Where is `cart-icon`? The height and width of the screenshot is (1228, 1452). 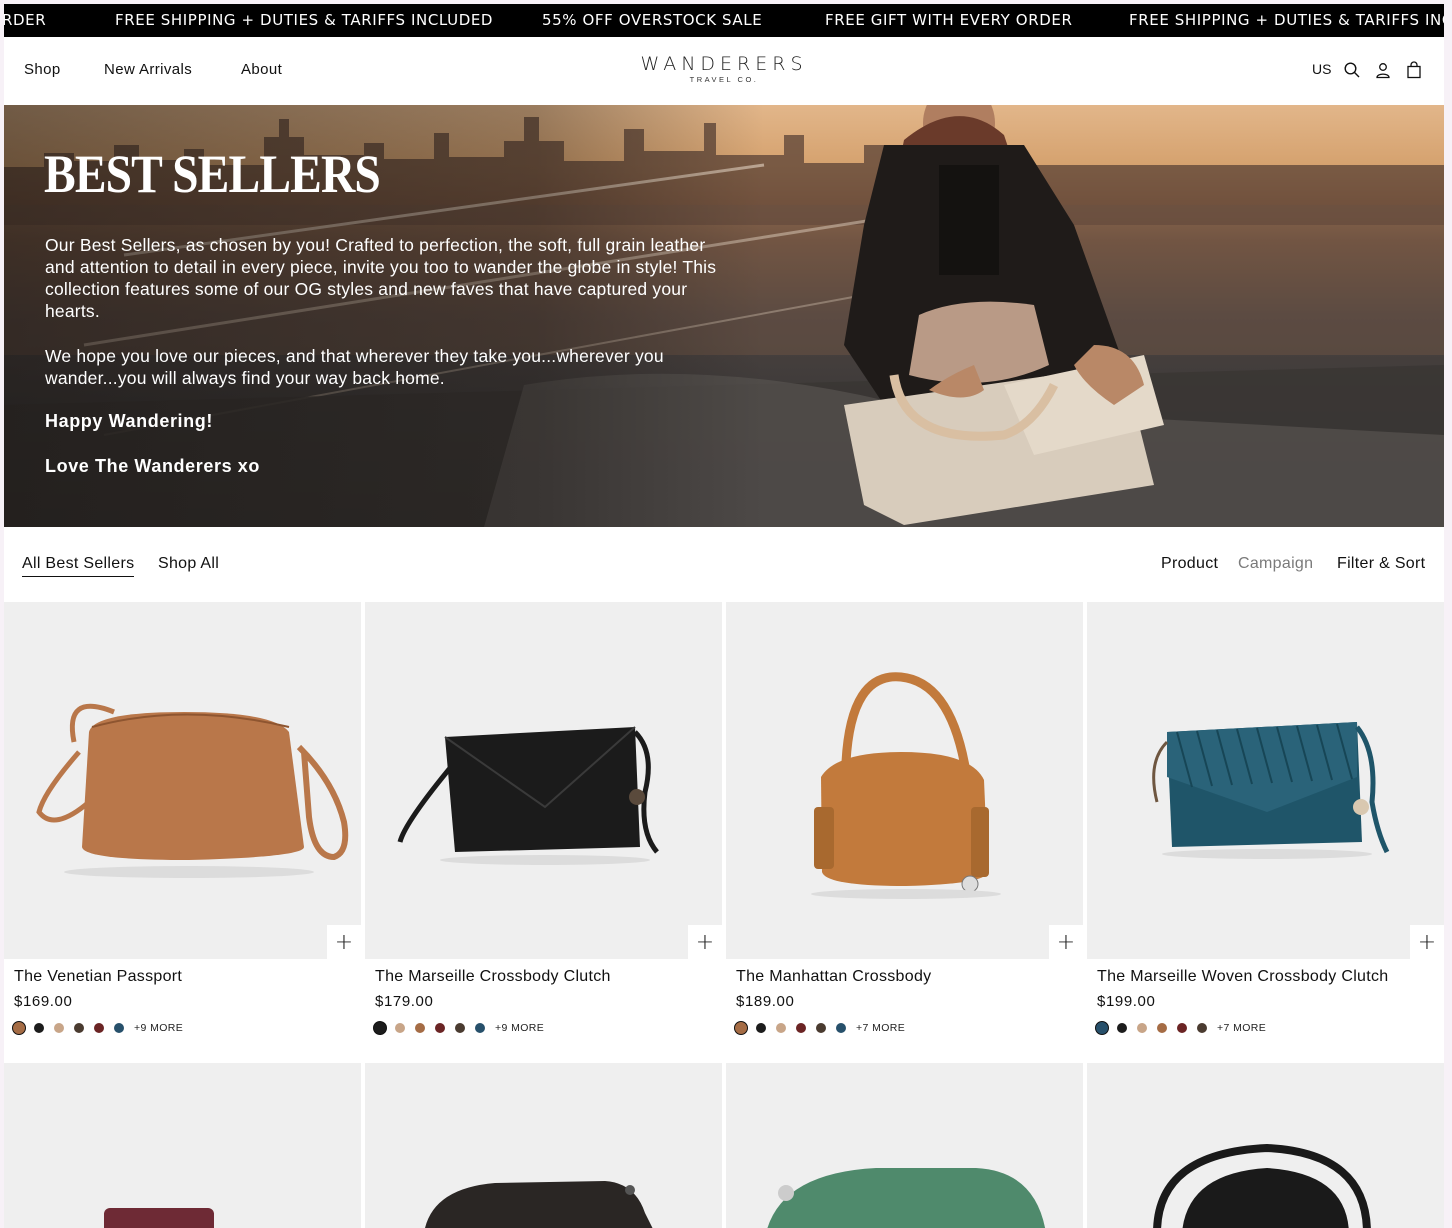
cart-icon is located at coordinates (1414, 70).